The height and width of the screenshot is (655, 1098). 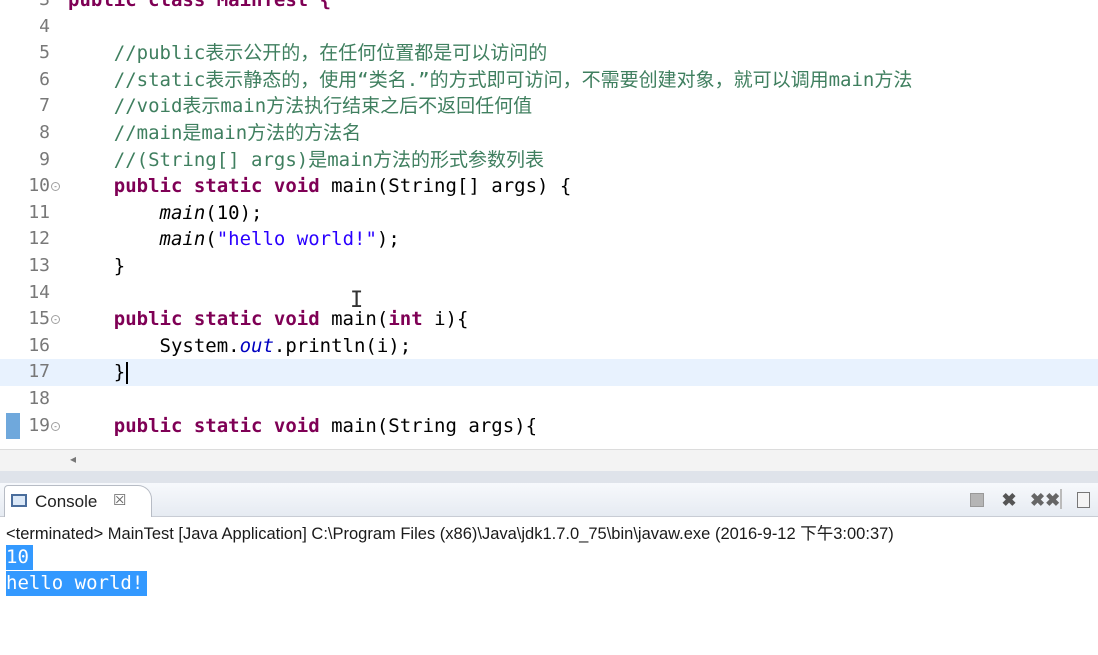 I want to click on line-number: 10, so click(x=39, y=186).